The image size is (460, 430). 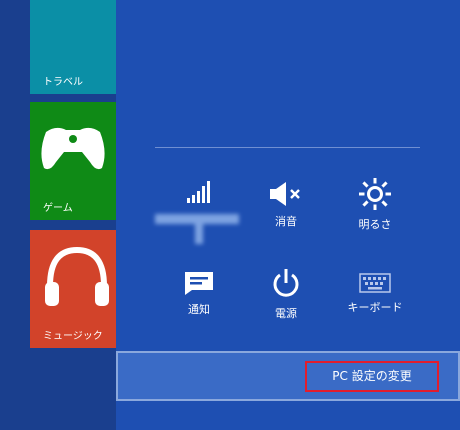 What do you see at coordinates (286, 283) in the screenshot?
I see `power-icon` at bounding box center [286, 283].